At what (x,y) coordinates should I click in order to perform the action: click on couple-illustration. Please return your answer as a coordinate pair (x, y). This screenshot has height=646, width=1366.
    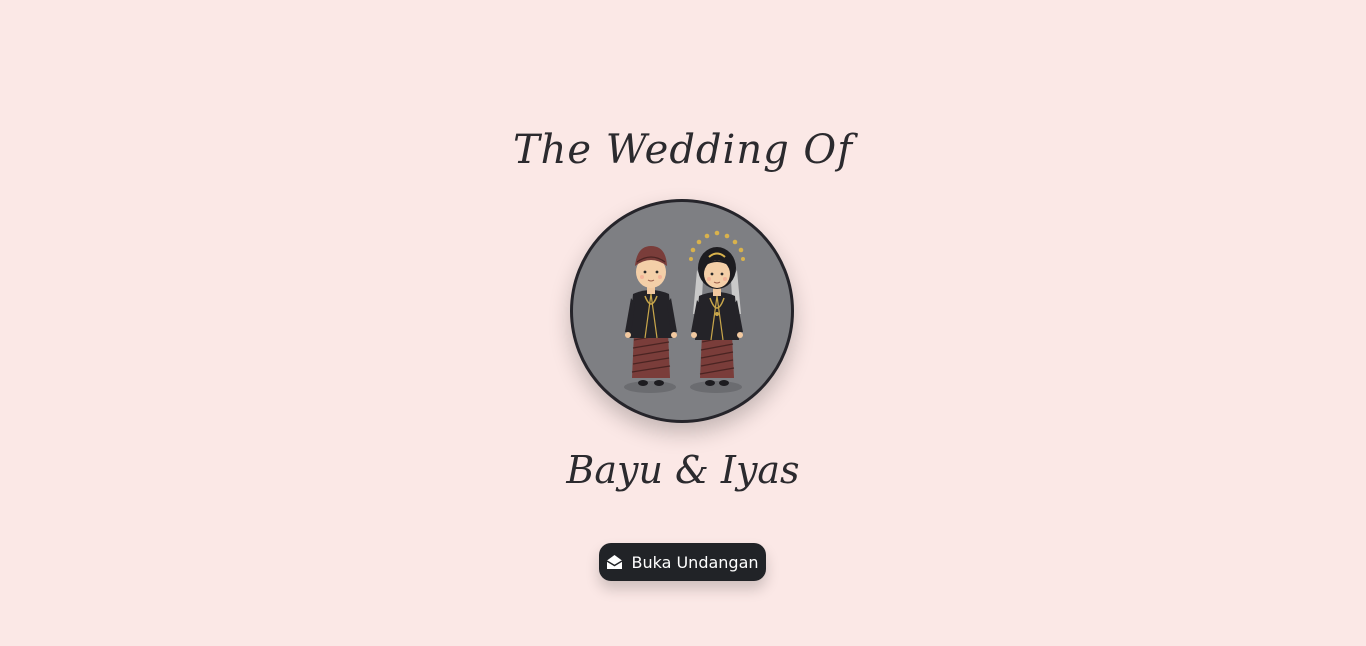
    Looking at the image, I should click on (682, 311).